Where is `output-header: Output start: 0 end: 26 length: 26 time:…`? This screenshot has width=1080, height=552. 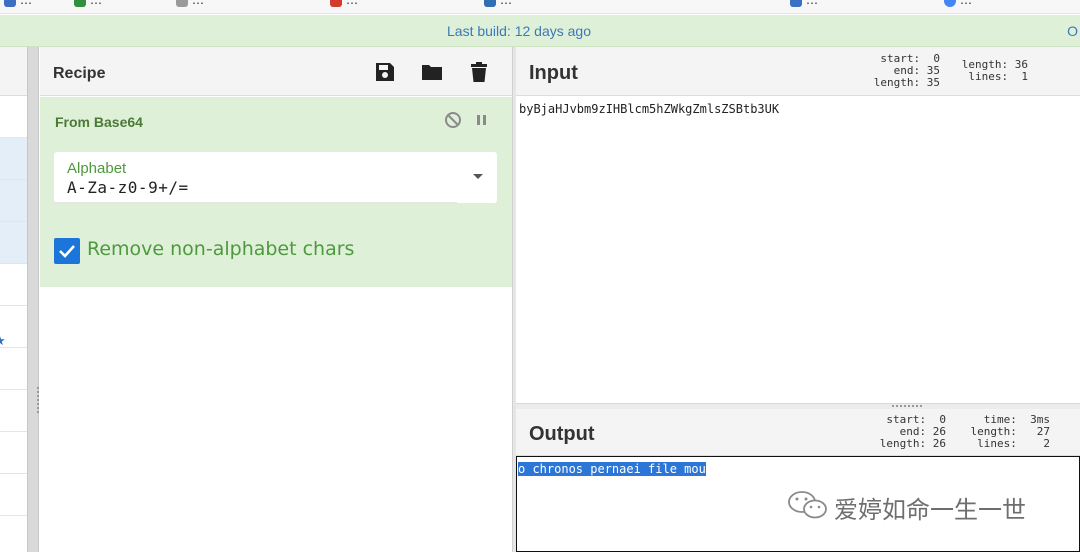
output-header: Output start: 0 end: 26 length: 26 time:… is located at coordinates (798, 432).